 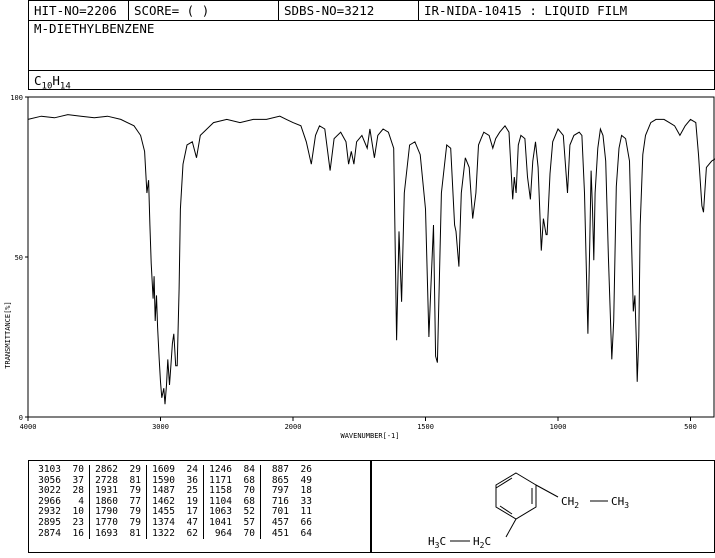 What do you see at coordinates (134, 523) in the screenshot?
I see `peak-transmittance: 79` at bounding box center [134, 523].